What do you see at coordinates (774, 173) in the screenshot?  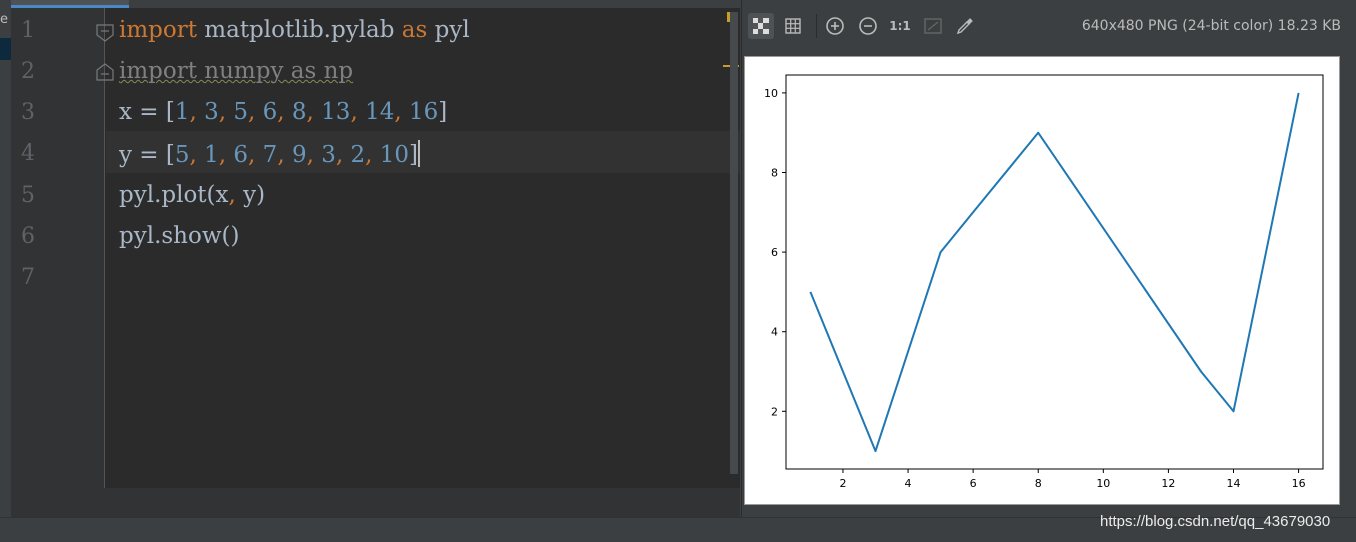 I see `y-tick-label: 8` at bounding box center [774, 173].